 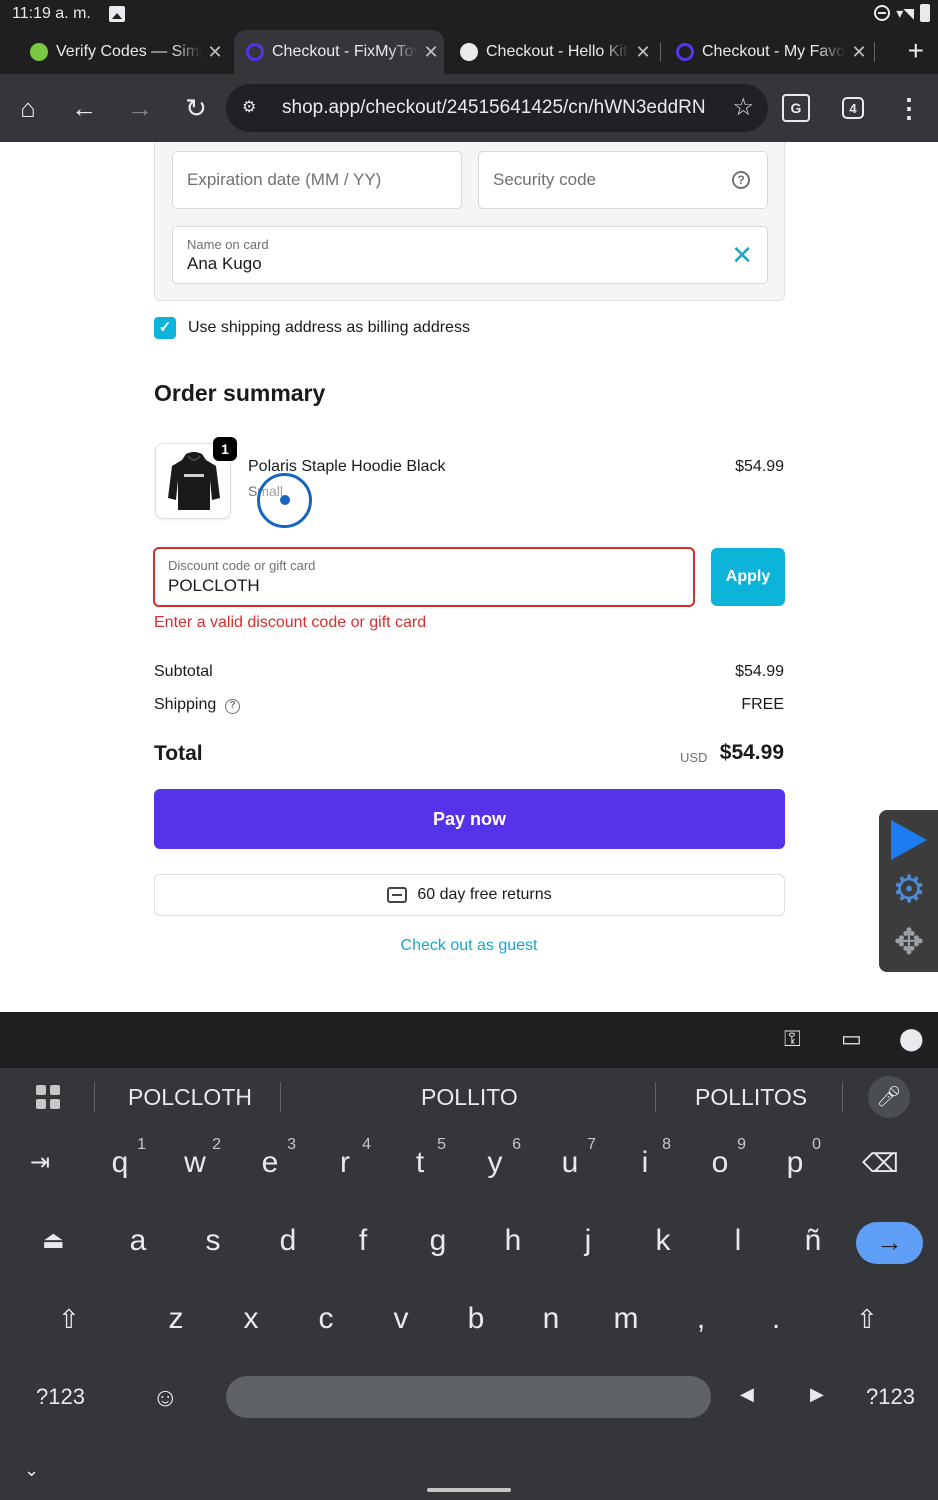 I want to click on key-u: u7, so click(x=574, y=1158).